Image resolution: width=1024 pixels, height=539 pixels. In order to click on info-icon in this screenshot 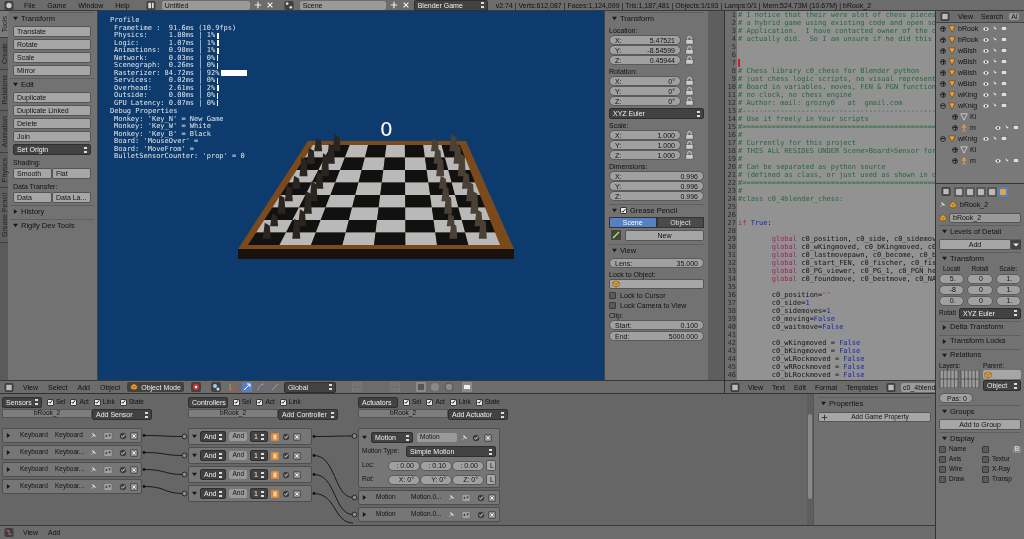, I will do `click(9, 5)`.